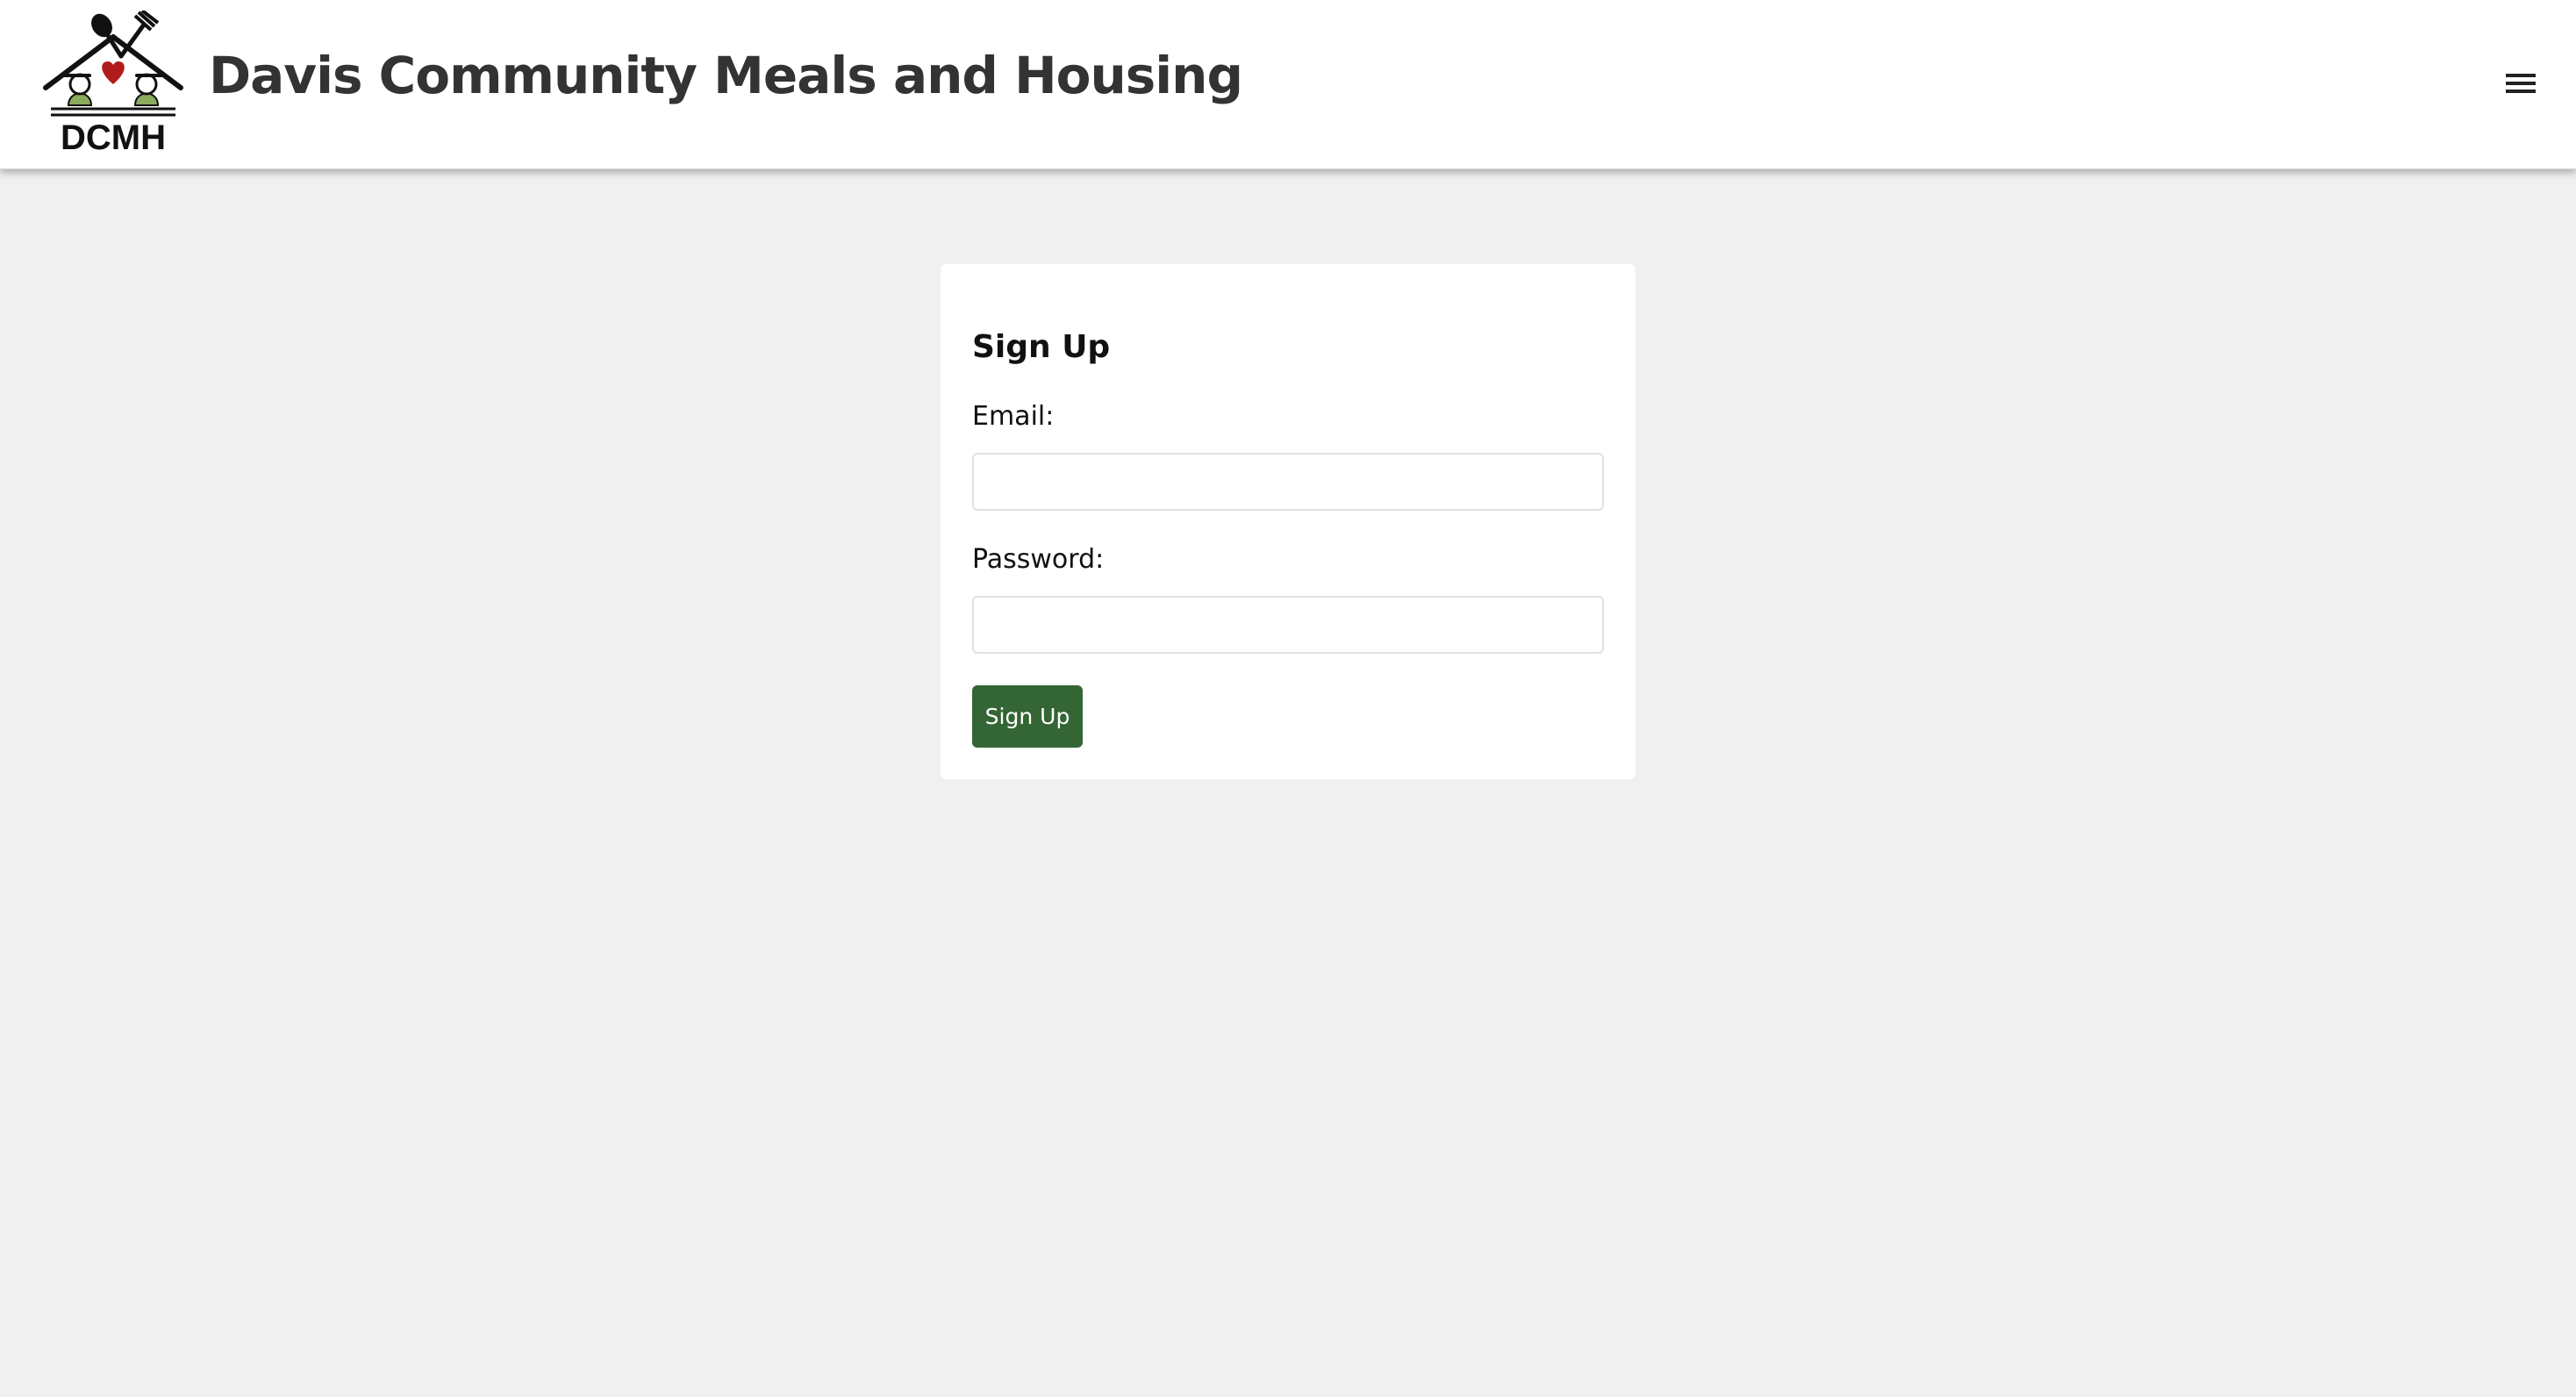 The height and width of the screenshot is (1397, 2576). What do you see at coordinates (1288, 84) in the screenshot?
I see `site-header: DCMH Davis Community Meals and Housing` at bounding box center [1288, 84].